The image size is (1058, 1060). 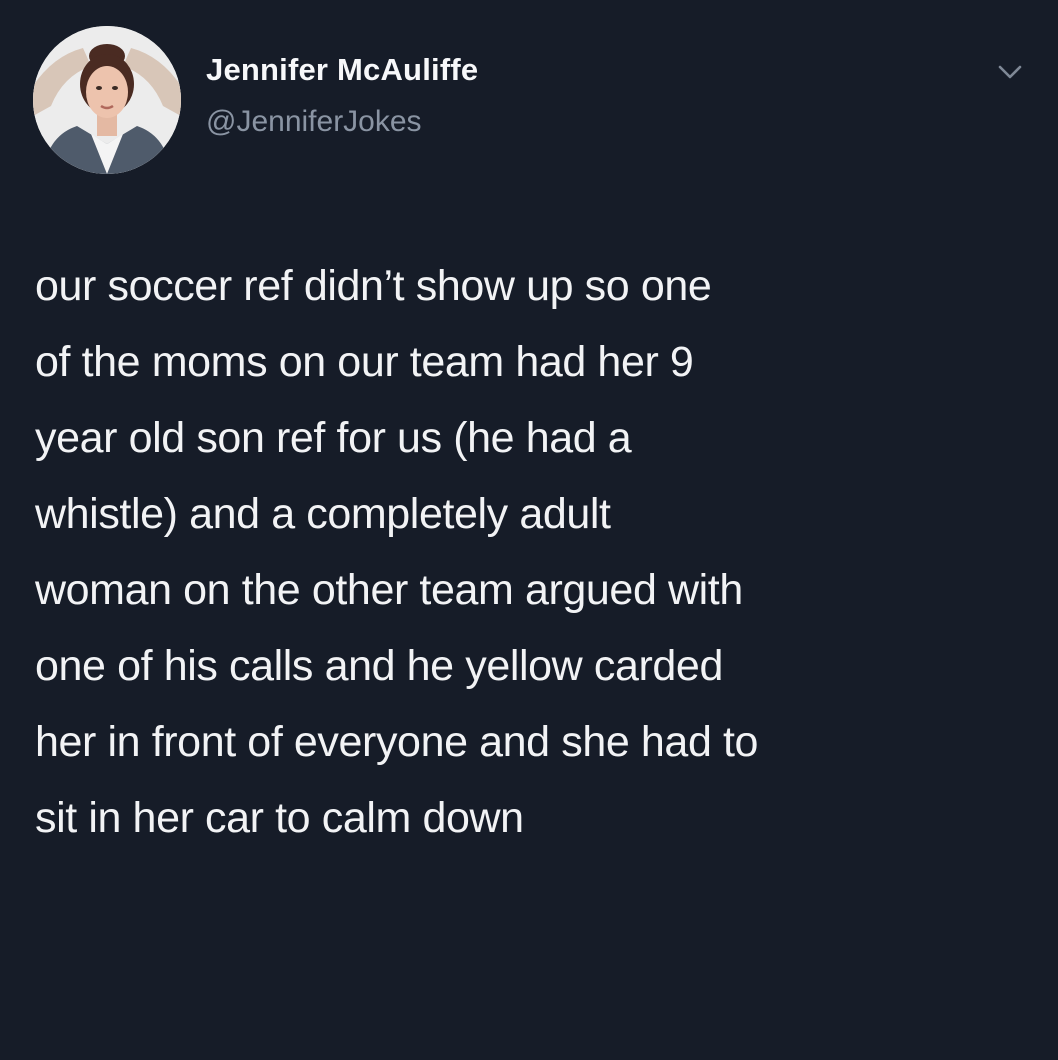 I want to click on tweet-text-line: her in front of everyone and she had to, so click(x=397, y=742).